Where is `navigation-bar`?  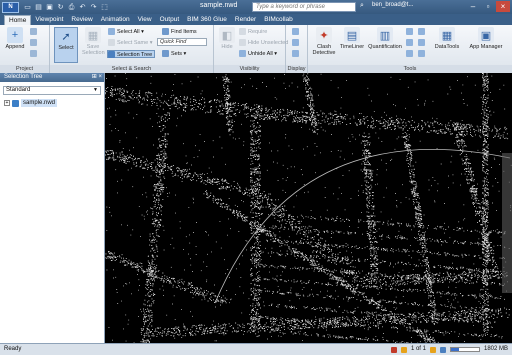 navigation-bar is located at coordinates (507, 223).